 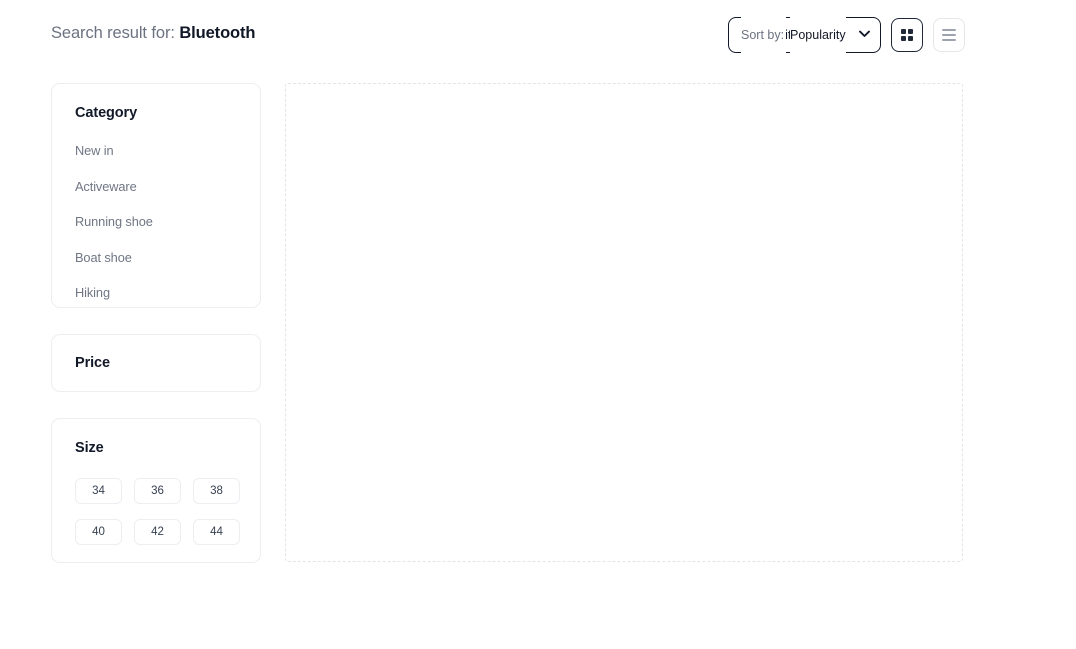 I want to click on list-view-button, so click(x=949, y=35).